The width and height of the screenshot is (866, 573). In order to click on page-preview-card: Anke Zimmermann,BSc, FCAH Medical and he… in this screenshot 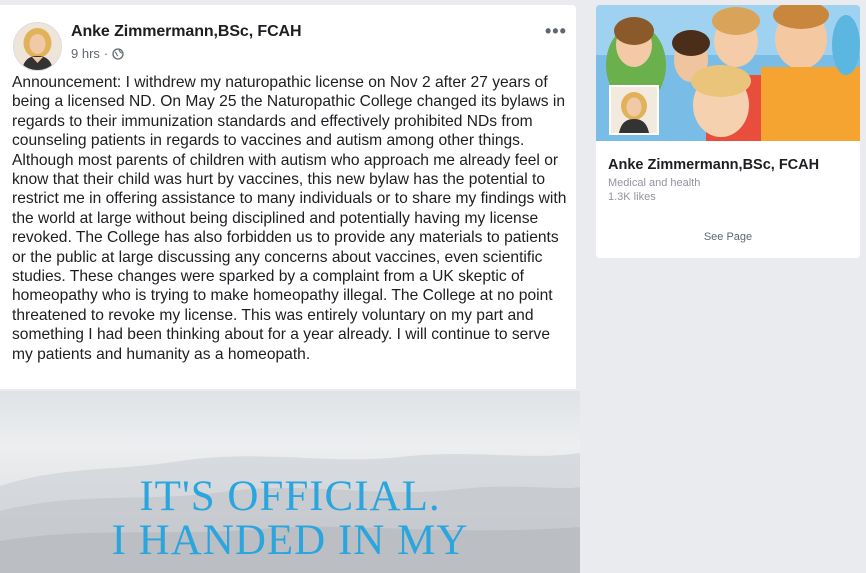, I will do `click(728, 131)`.